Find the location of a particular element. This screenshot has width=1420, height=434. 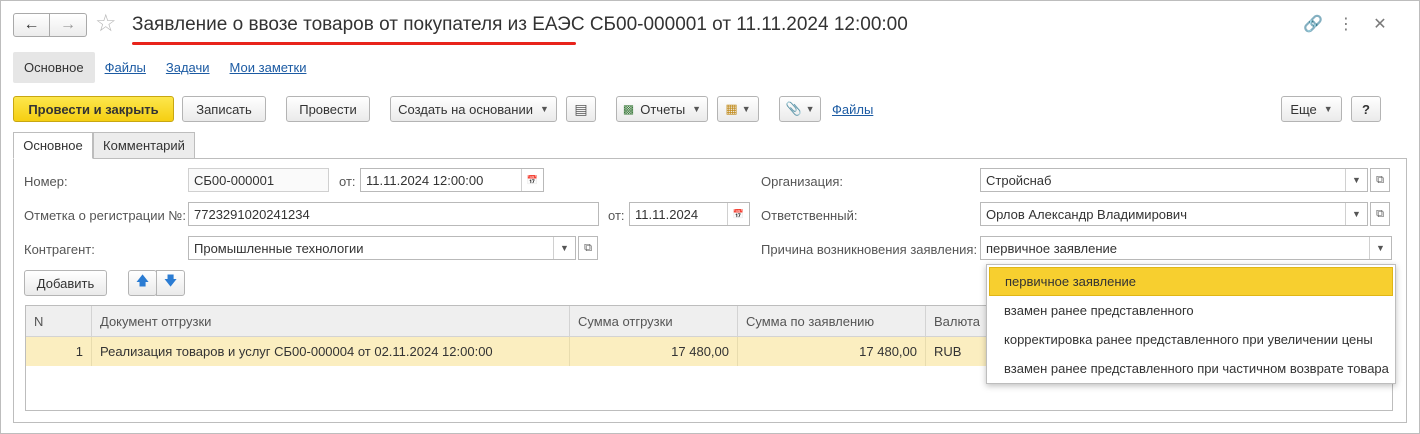

date-field: 11.11.2024 12:00:00 📅 is located at coordinates (452, 180).